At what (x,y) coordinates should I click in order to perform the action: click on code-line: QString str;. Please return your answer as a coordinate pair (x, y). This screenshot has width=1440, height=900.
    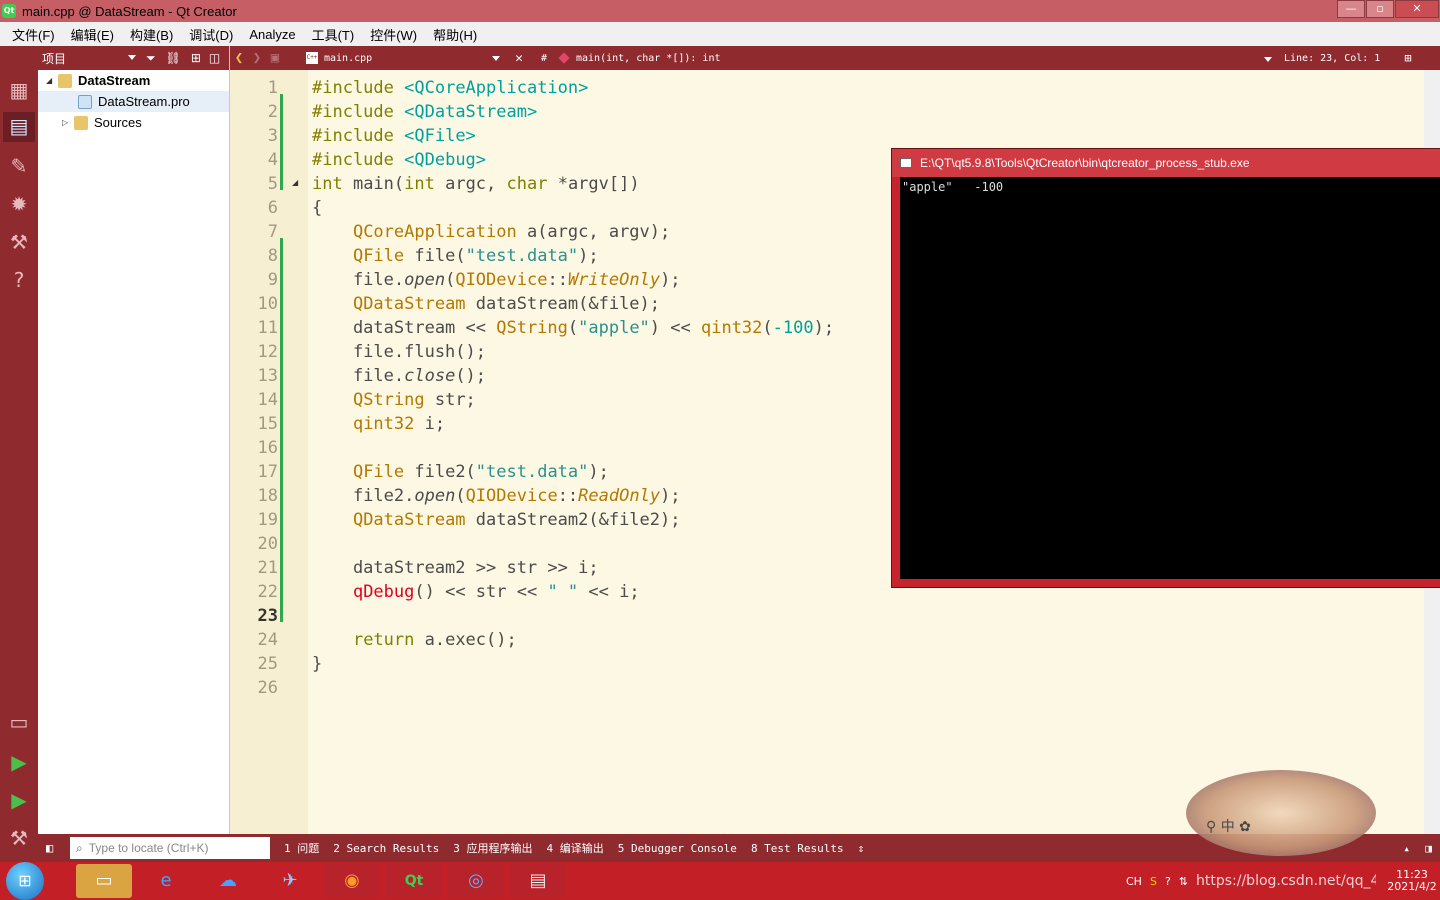
    Looking at the image, I should click on (414, 400).